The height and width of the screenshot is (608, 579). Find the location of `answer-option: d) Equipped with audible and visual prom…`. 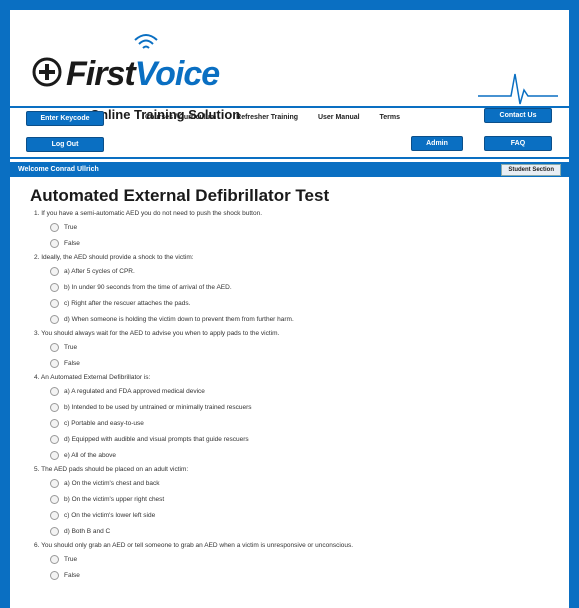

answer-option: d) Equipped with audible and visual prom… is located at coordinates (309, 439).